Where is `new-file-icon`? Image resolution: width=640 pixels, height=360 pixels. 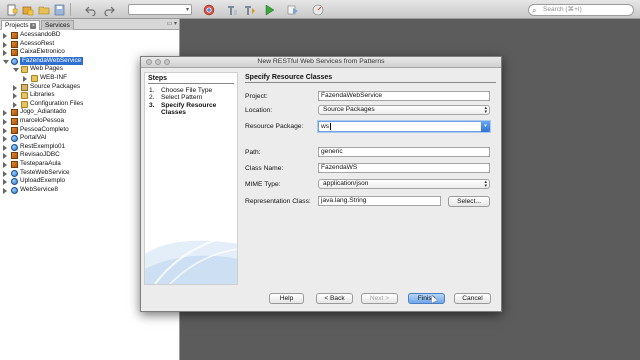 new-file-icon is located at coordinates (11, 9).